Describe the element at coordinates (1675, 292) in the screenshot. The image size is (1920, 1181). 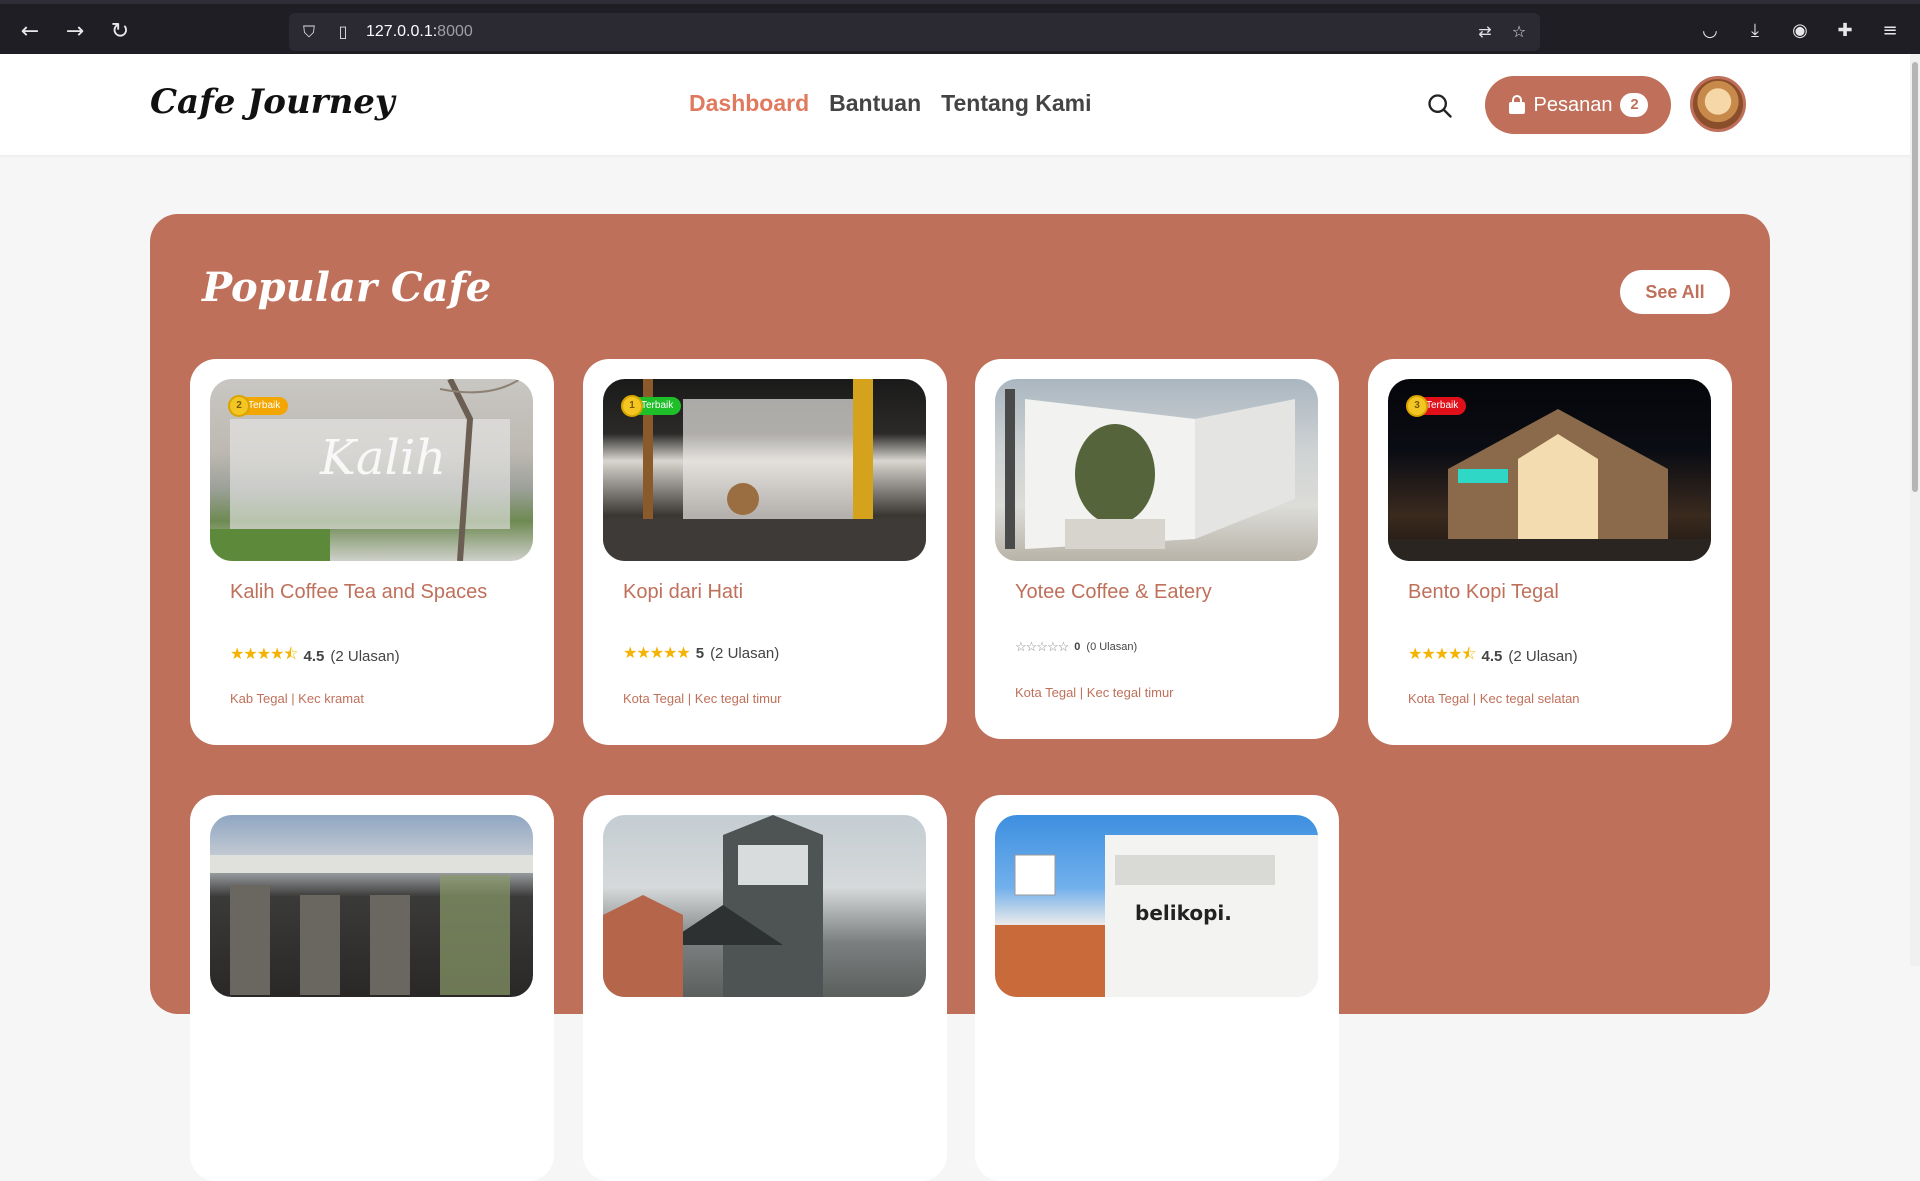
I see `see-all-button: See All` at that location.